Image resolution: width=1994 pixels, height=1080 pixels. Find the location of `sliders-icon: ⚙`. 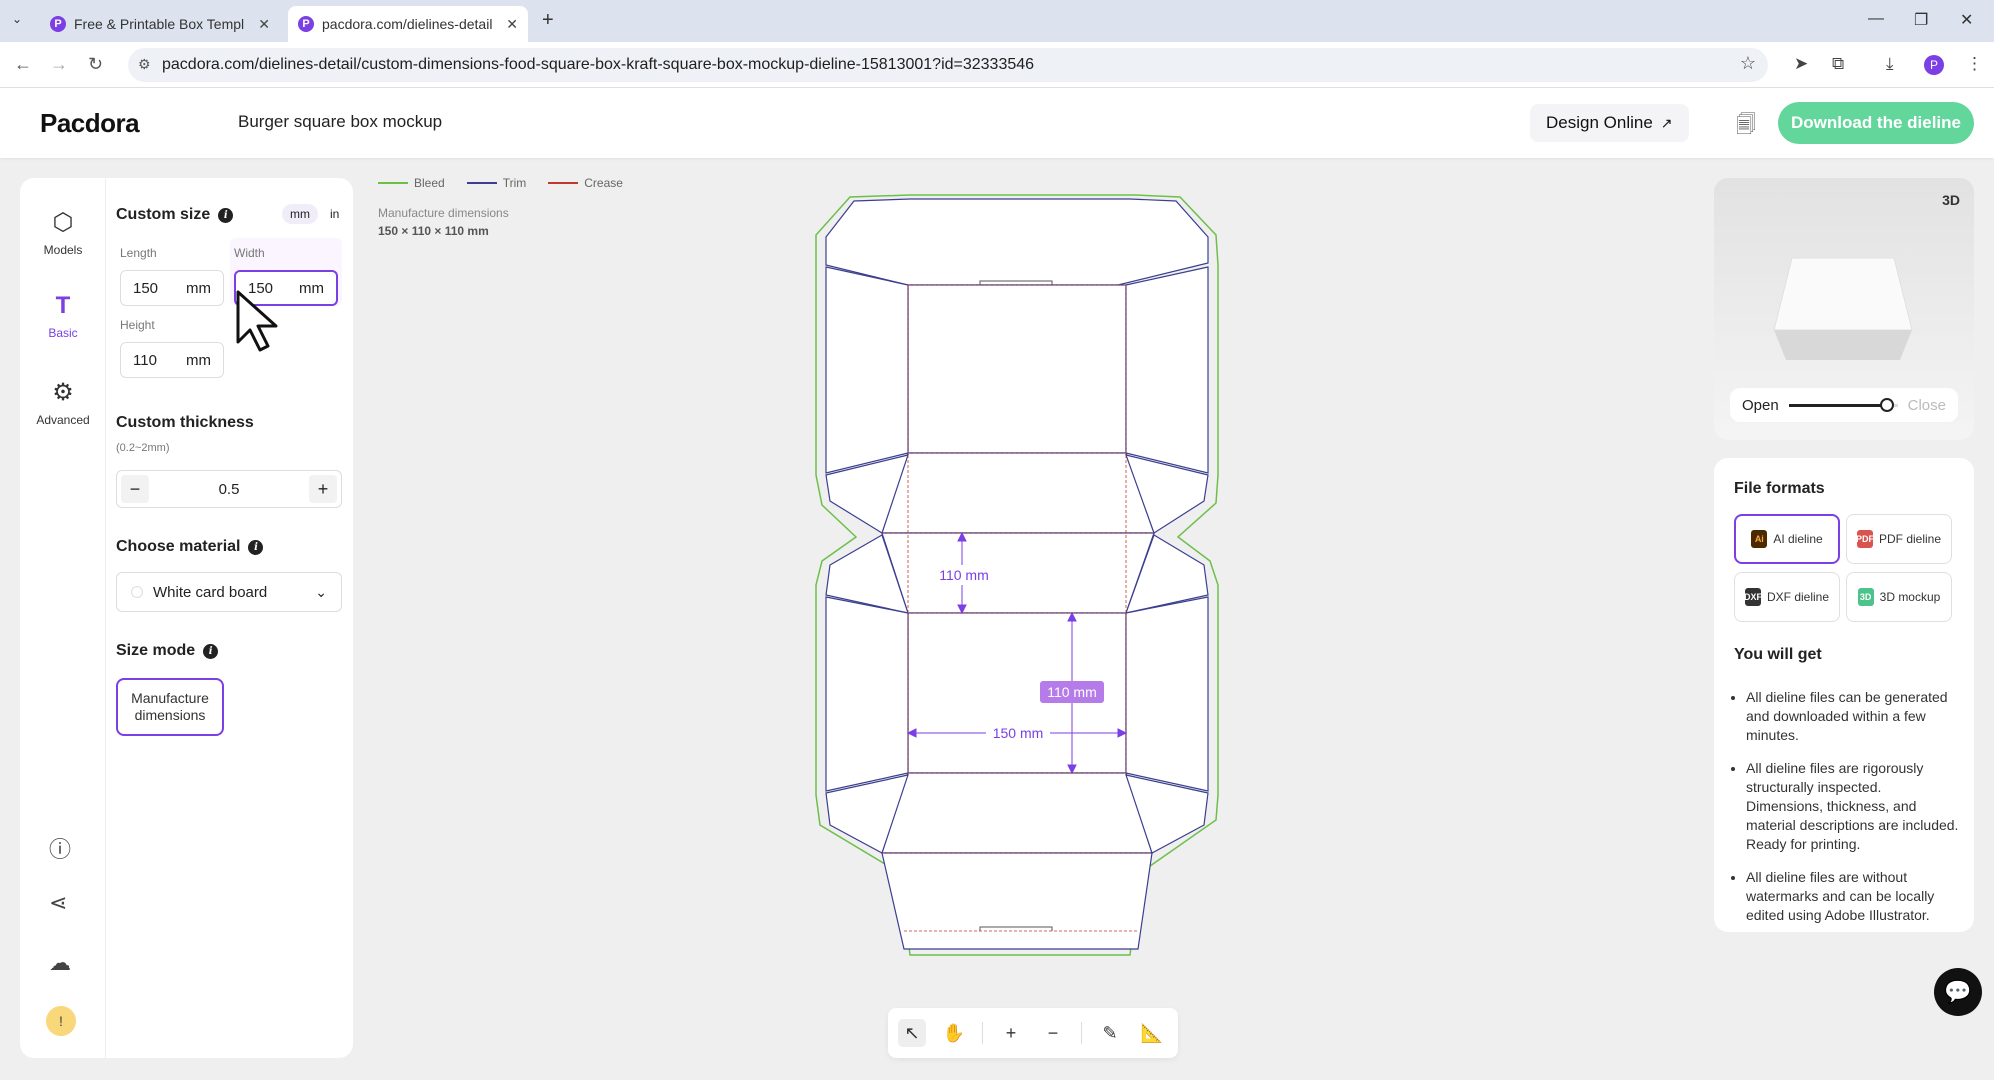

sliders-icon: ⚙ is located at coordinates (63, 392).